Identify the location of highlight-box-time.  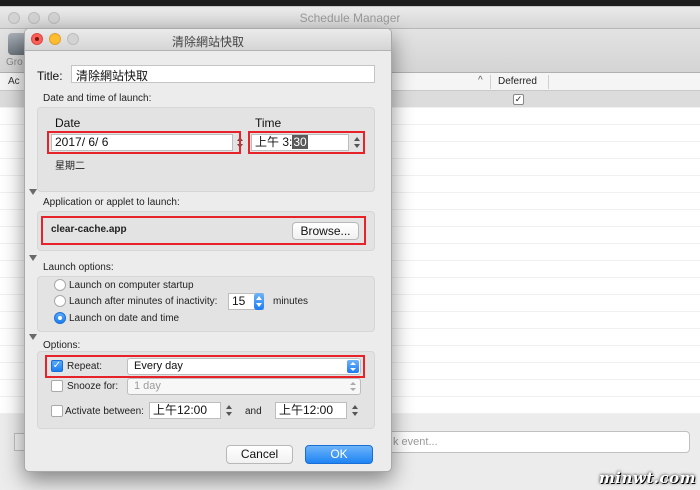
(306, 142).